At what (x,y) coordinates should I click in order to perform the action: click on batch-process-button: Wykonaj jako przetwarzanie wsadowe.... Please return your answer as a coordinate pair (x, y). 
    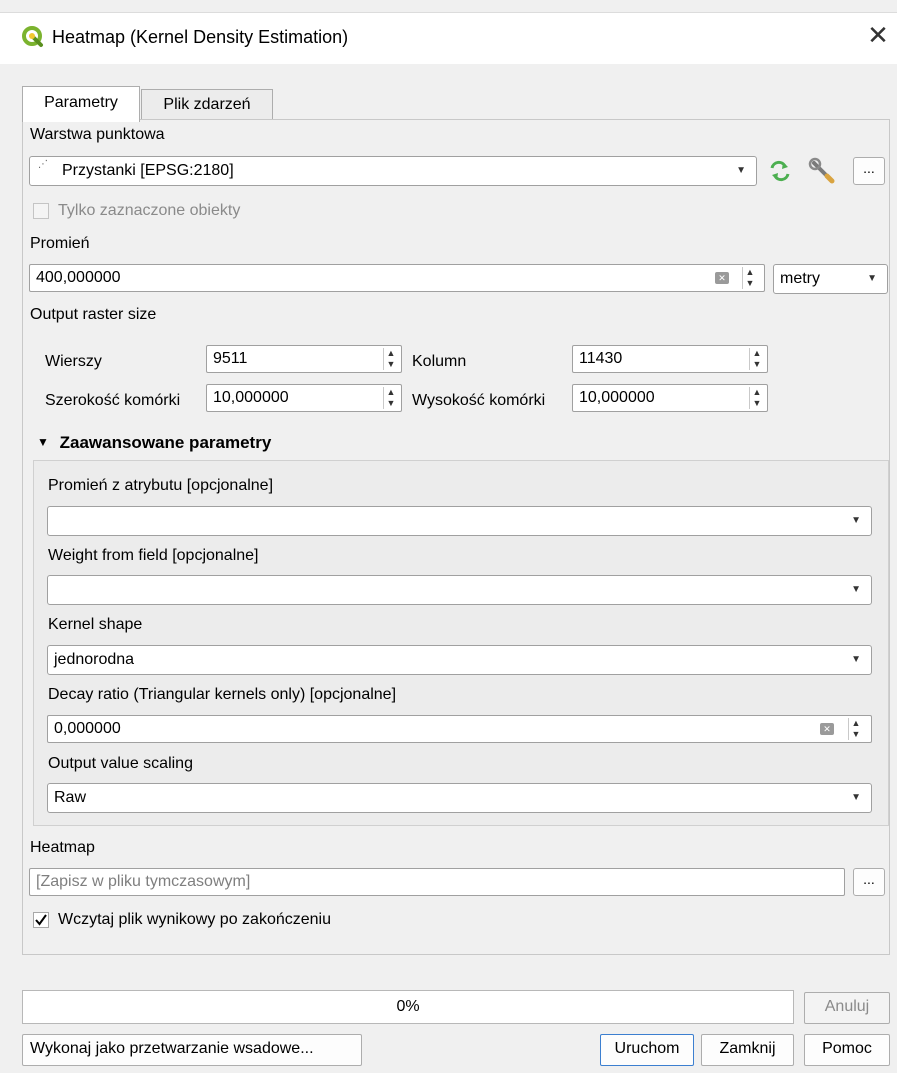
    Looking at the image, I should click on (192, 1050).